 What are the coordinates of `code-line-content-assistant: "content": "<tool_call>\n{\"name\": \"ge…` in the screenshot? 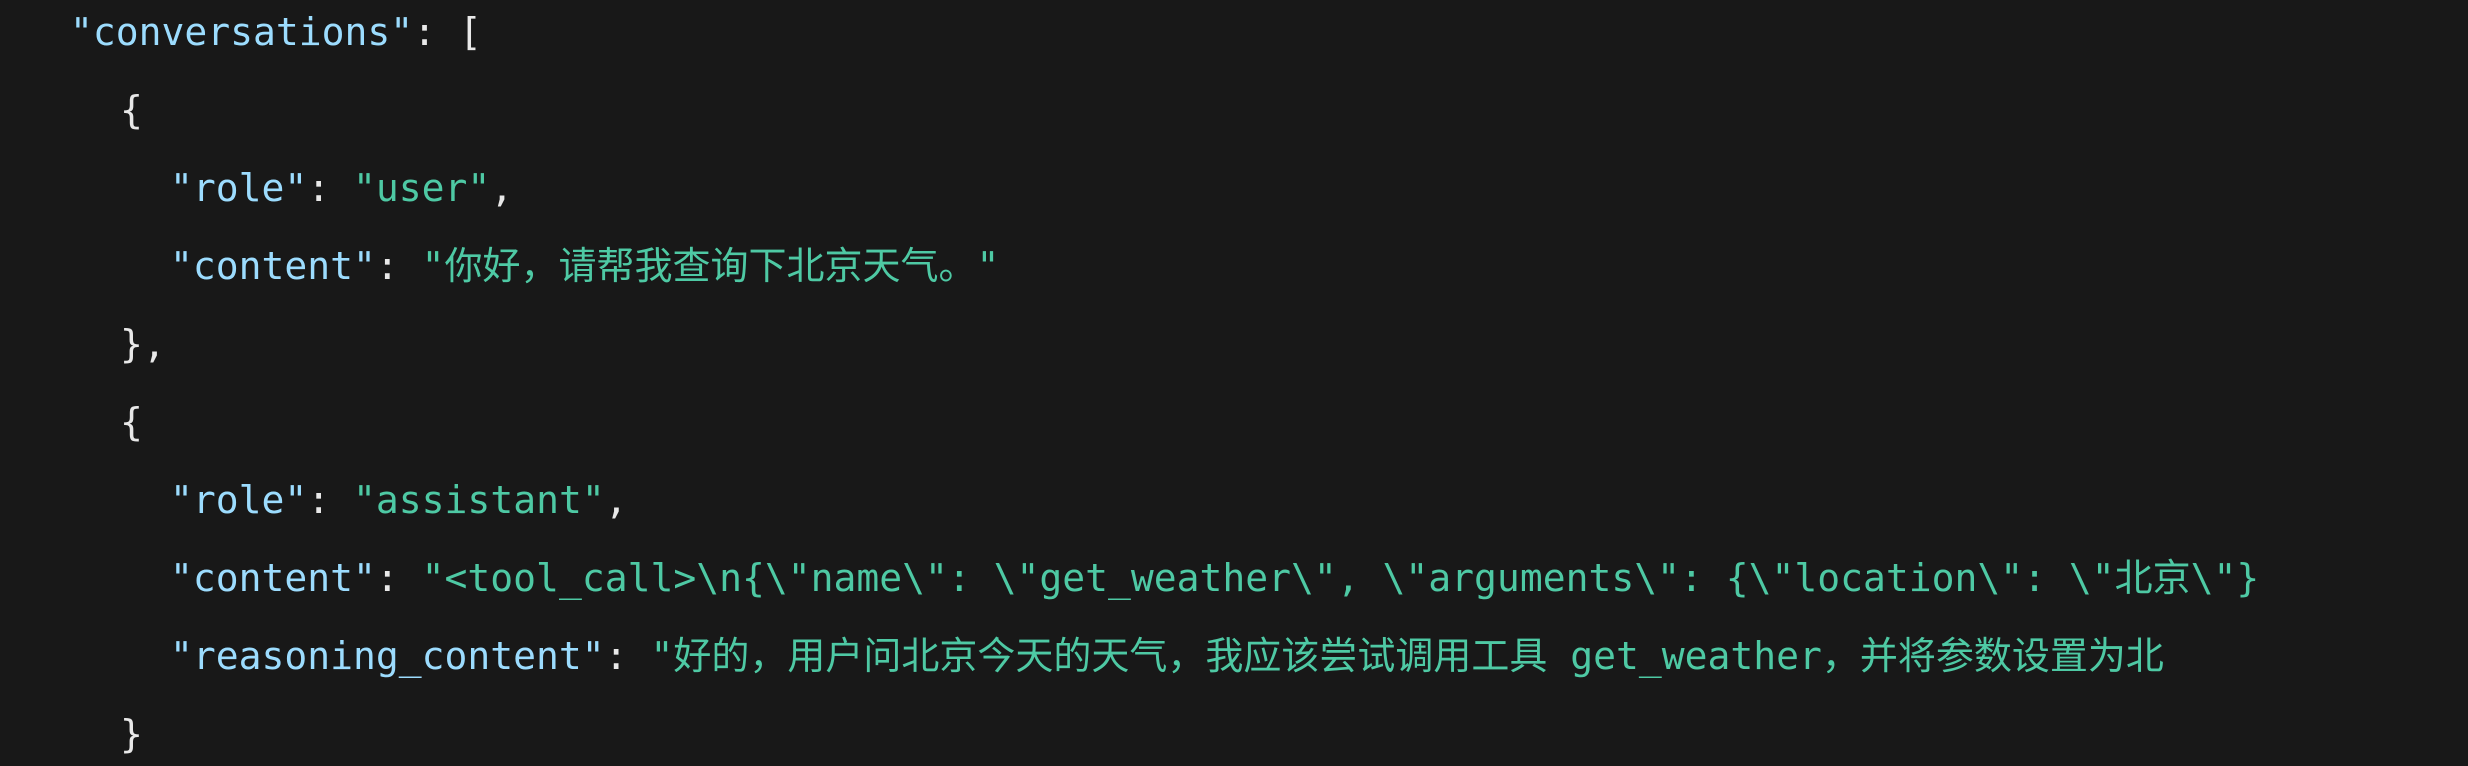 It's located at (1129, 578).